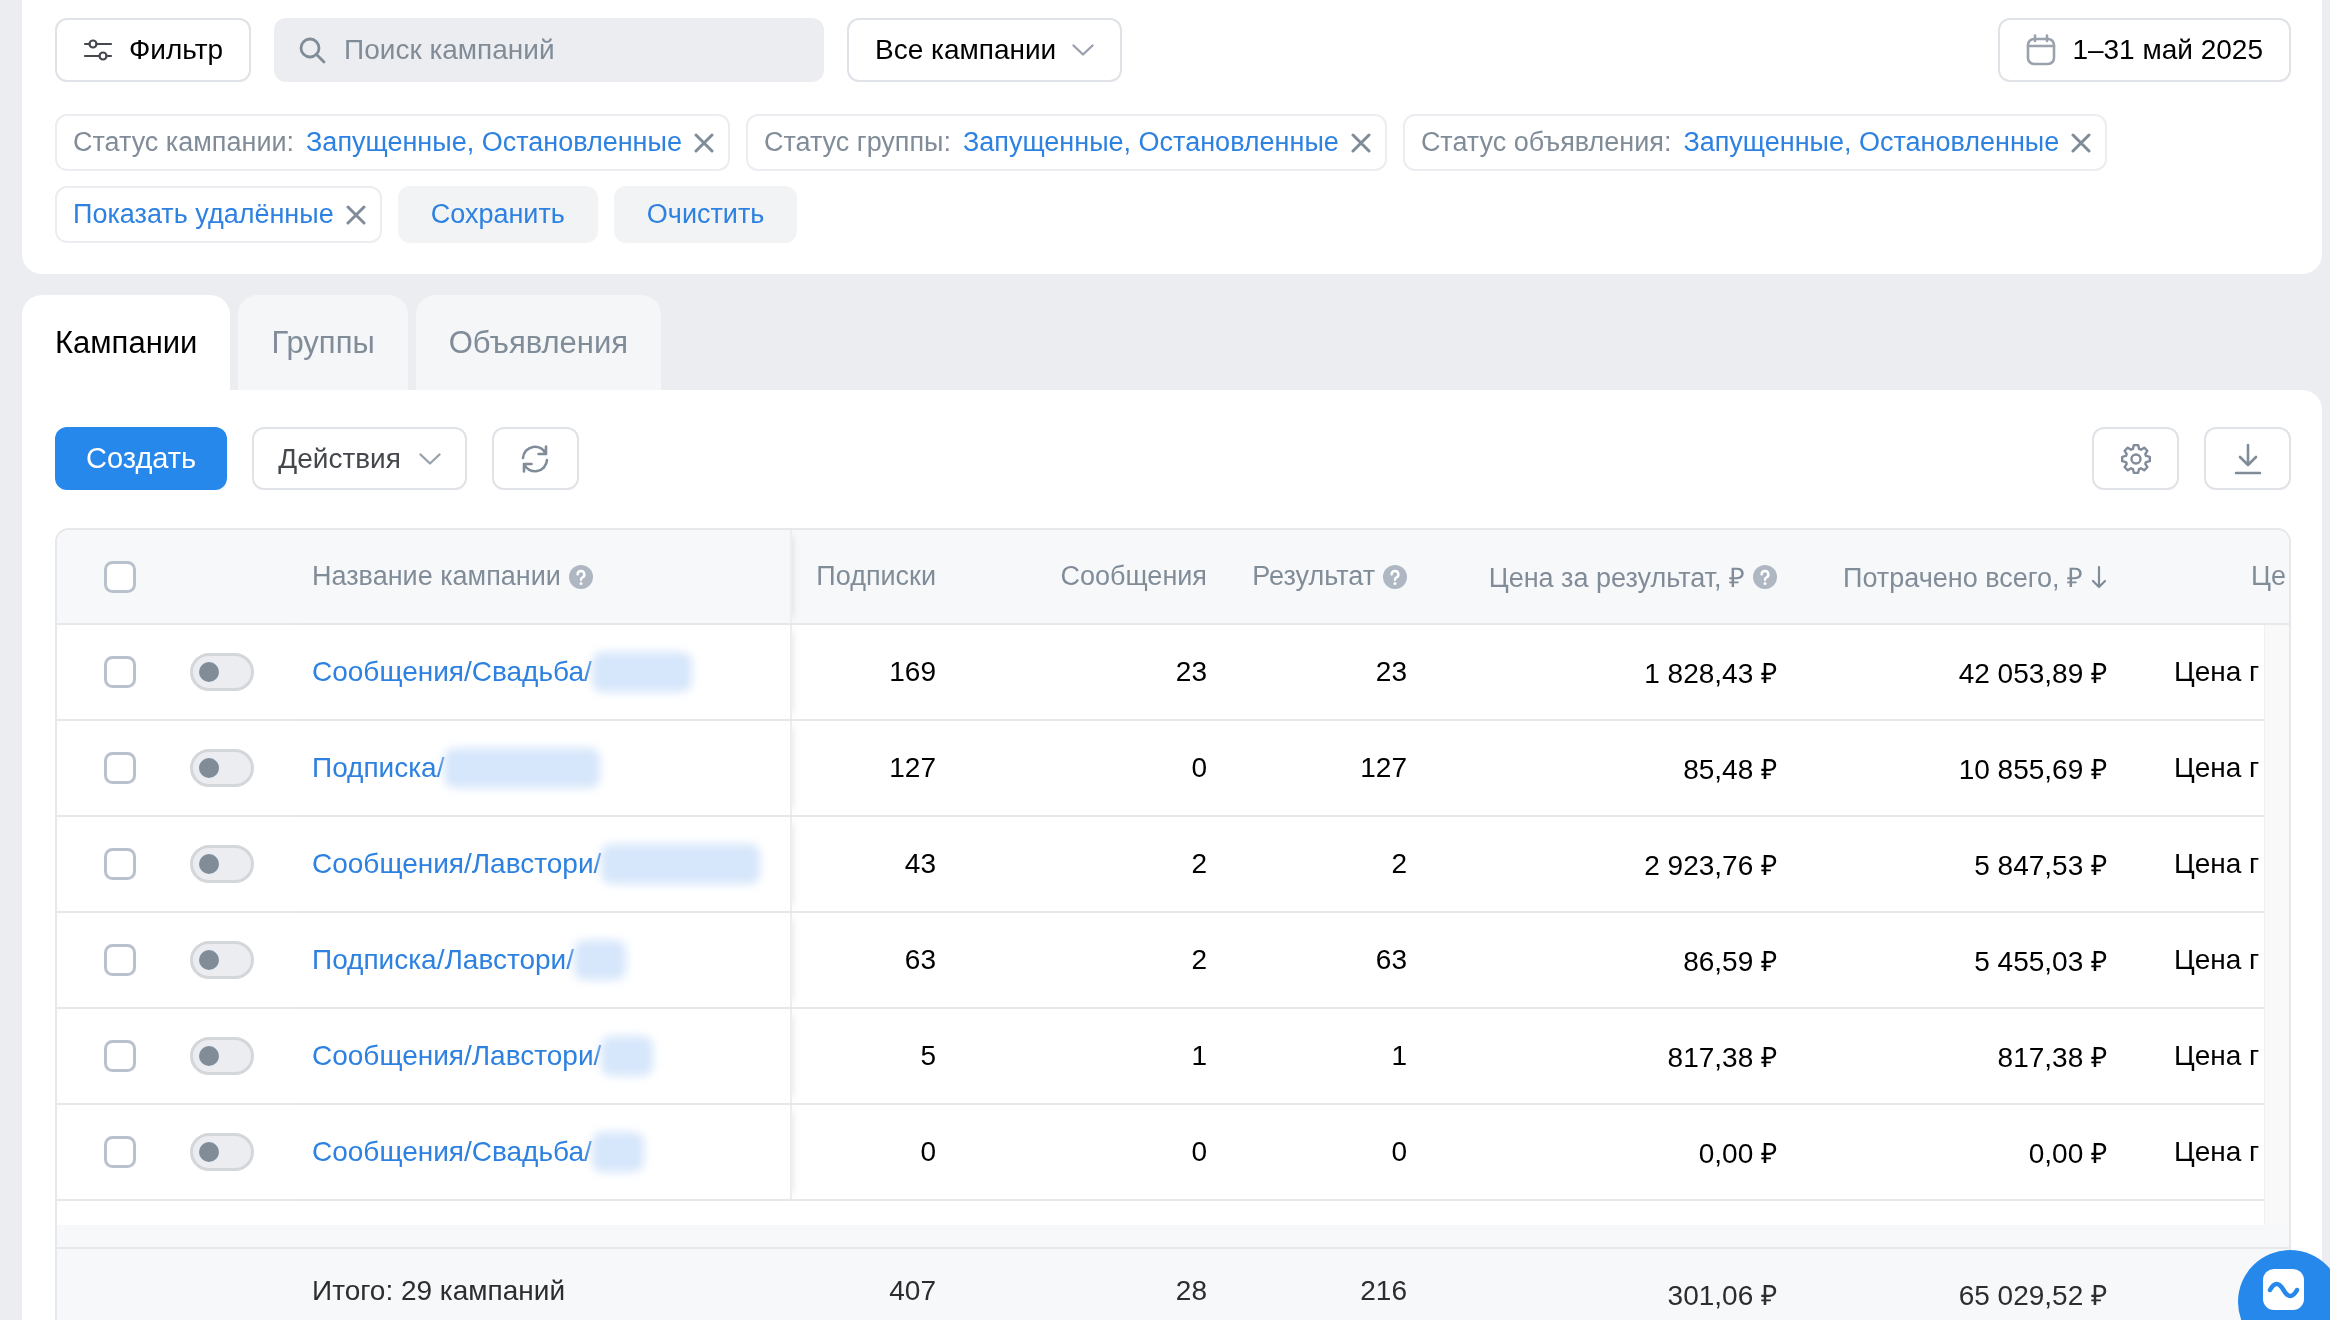 This screenshot has height=1320, width=2330. What do you see at coordinates (141, 458) in the screenshot?
I see `create-button: Создать` at bounding box center [141, 458].